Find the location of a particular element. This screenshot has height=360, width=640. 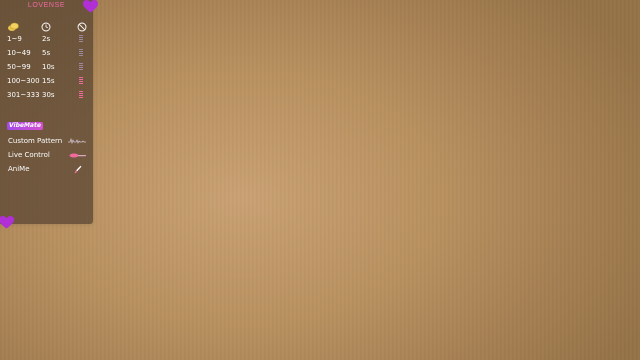

tip-range: 100~300 is located at coordinates (23, 81).